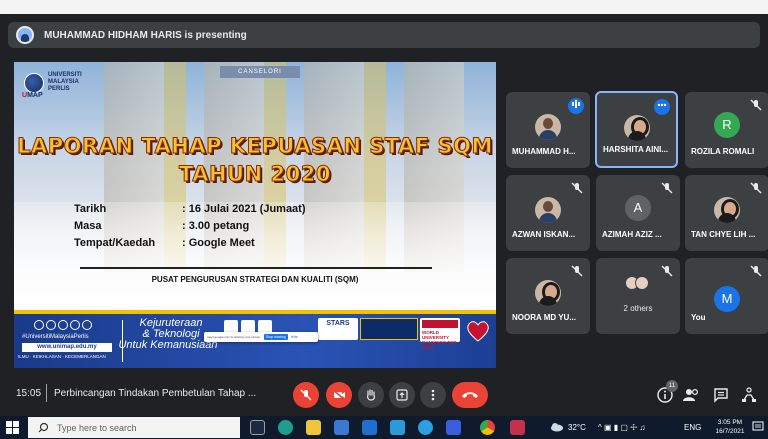  I want to click on temperature: 32°C, so click(577, 427).